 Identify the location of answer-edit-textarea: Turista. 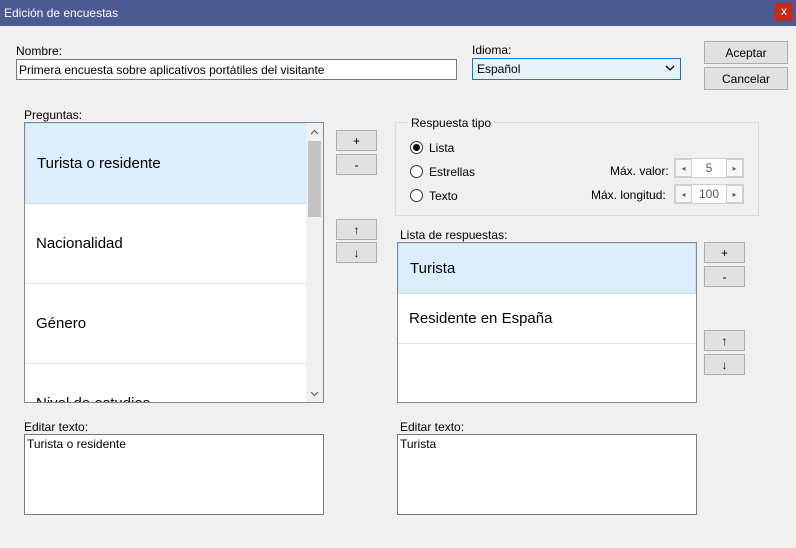
(547, 474).